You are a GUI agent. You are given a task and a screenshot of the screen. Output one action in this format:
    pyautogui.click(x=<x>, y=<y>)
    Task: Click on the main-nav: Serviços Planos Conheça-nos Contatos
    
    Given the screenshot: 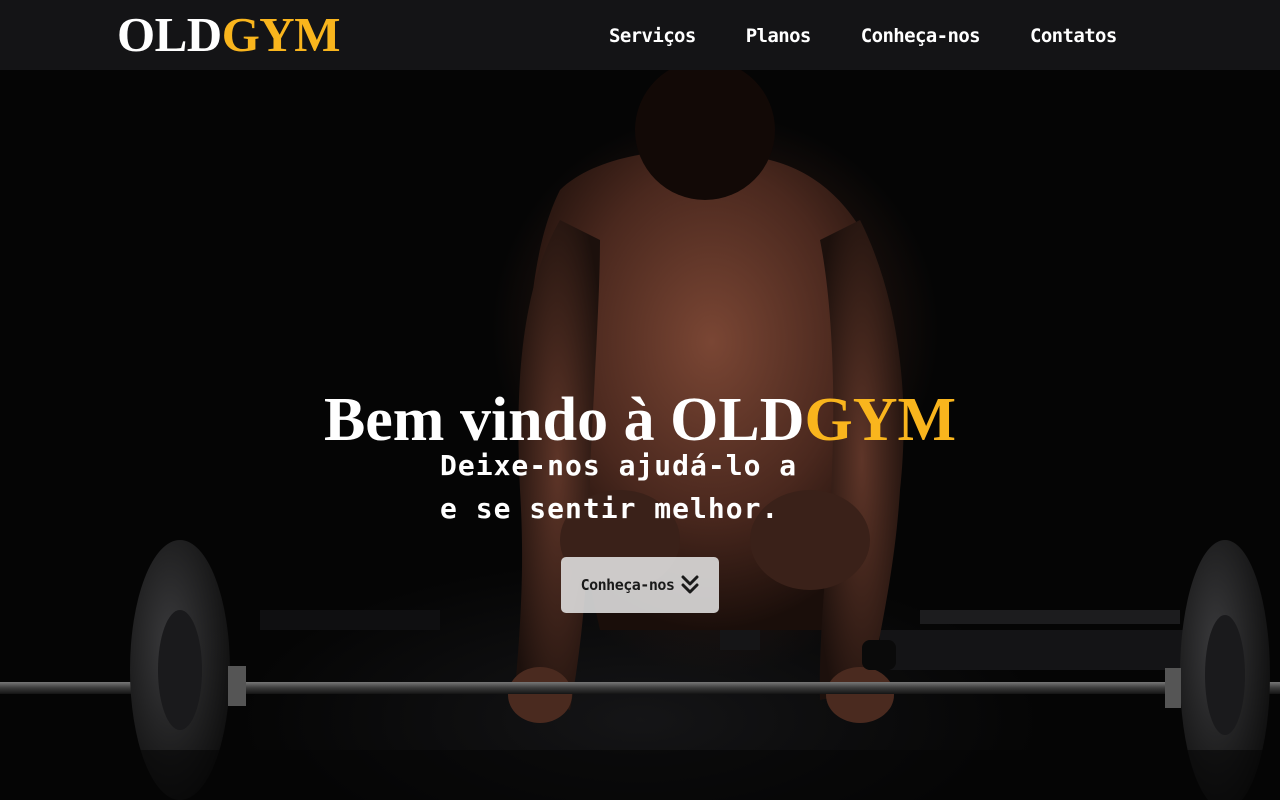 What is the action you would take?
    pyautogui.click(x=863, y=36)
    